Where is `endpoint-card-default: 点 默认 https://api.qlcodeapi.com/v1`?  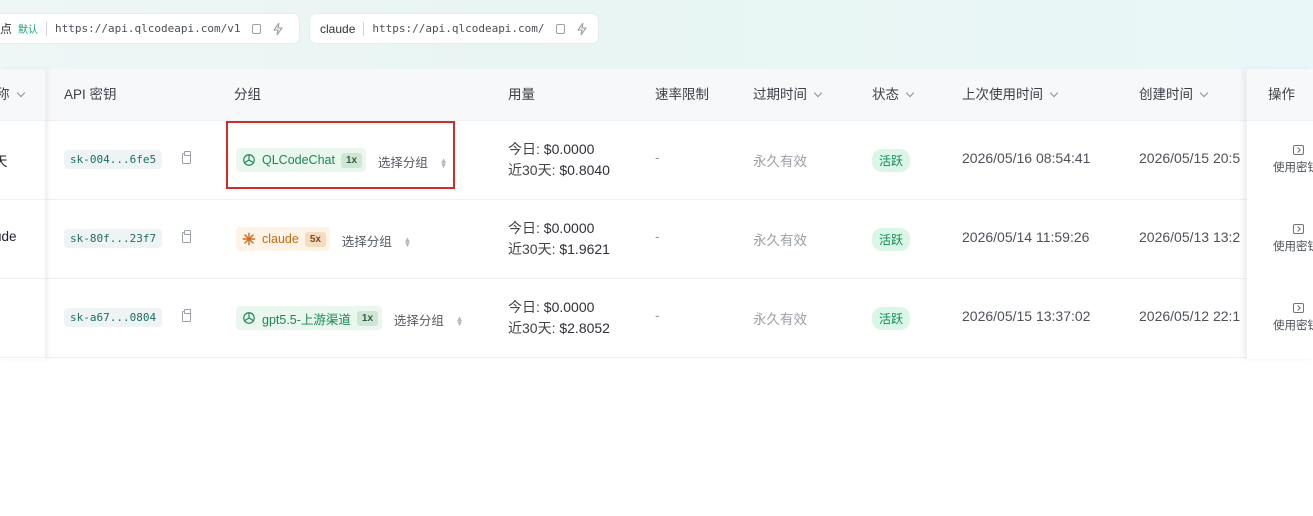 endpoint-card-default: 点 默认 https://api.qlcodeapi.com/v1 is located at coordinates (149, 28).